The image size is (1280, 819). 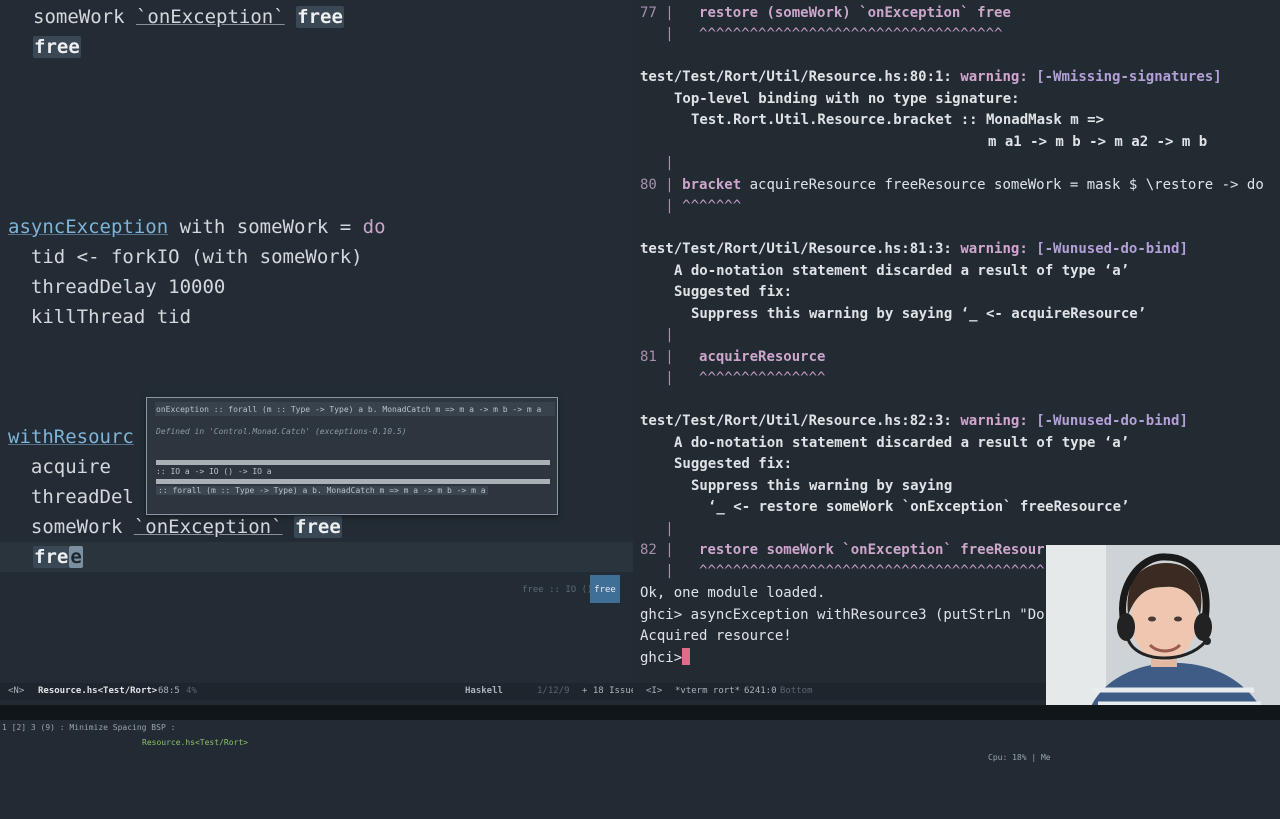 I want to click on terminal-cursor, so click(x=686, y=656).